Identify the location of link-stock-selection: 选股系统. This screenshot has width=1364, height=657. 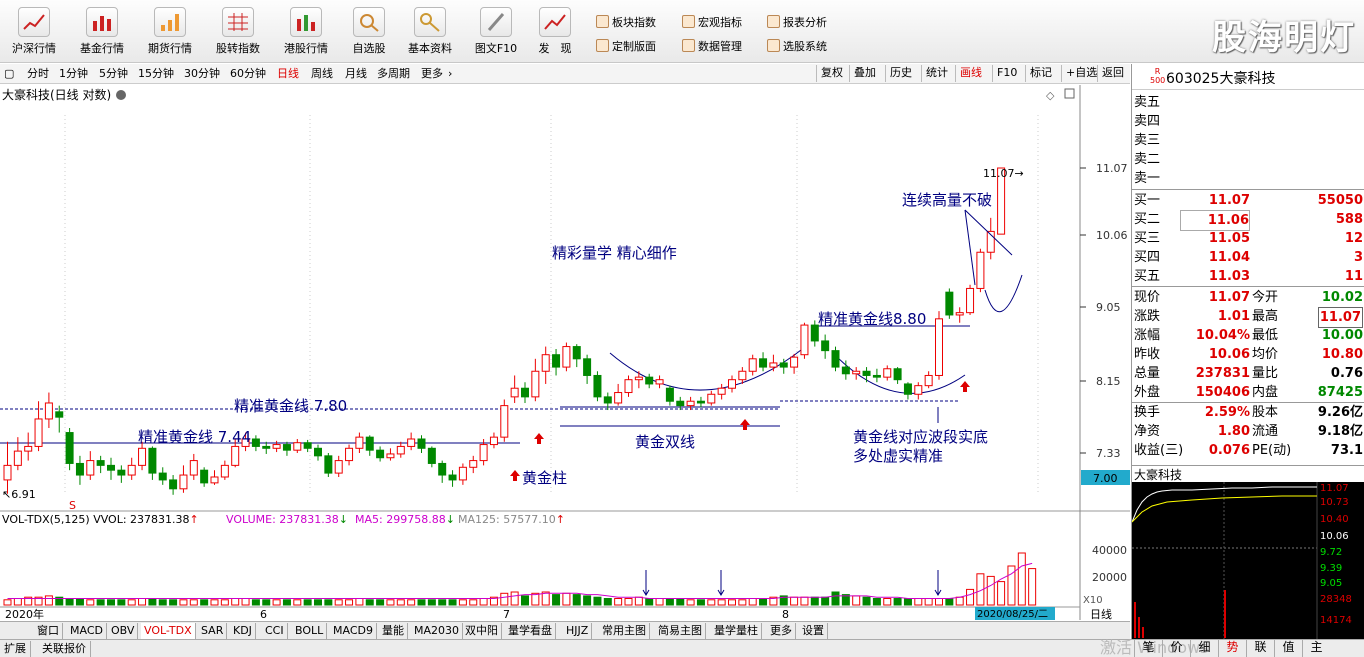
(797, 47).